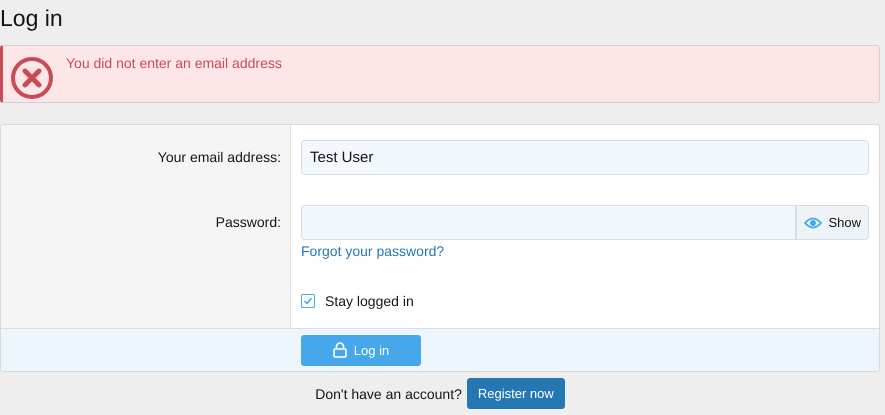  Describe the element at coordinates (515, 393) in the screenshot. I see `register-button: Register now` at that location.